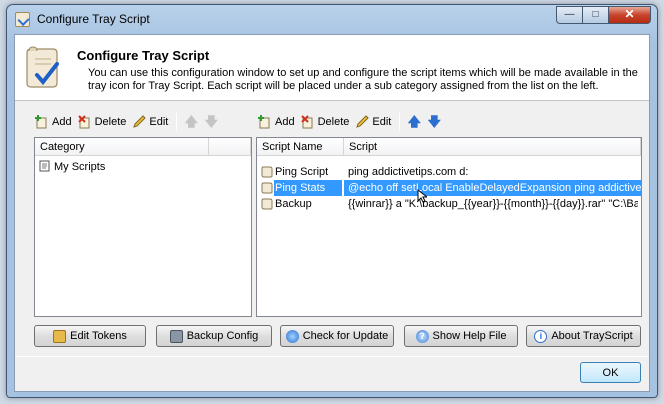 The image size is (664, 404). Describe the element at coordinates (469, 336) in the screenshot. I see `show-help-file-label: Show Help File` at that location.